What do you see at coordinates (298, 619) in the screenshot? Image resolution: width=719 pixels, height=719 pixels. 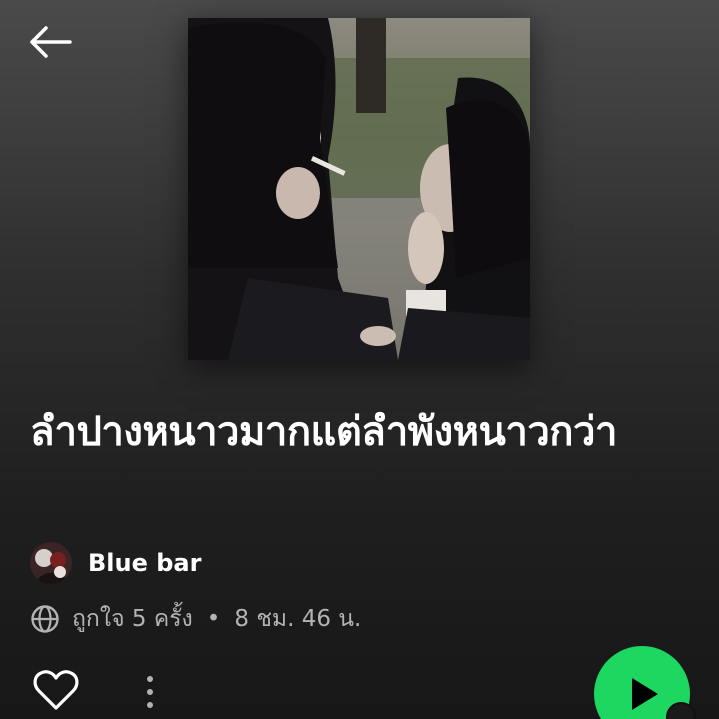 I see `playlist-duration: 8 ชม. 46 น.` at bounding box center [298, 619].